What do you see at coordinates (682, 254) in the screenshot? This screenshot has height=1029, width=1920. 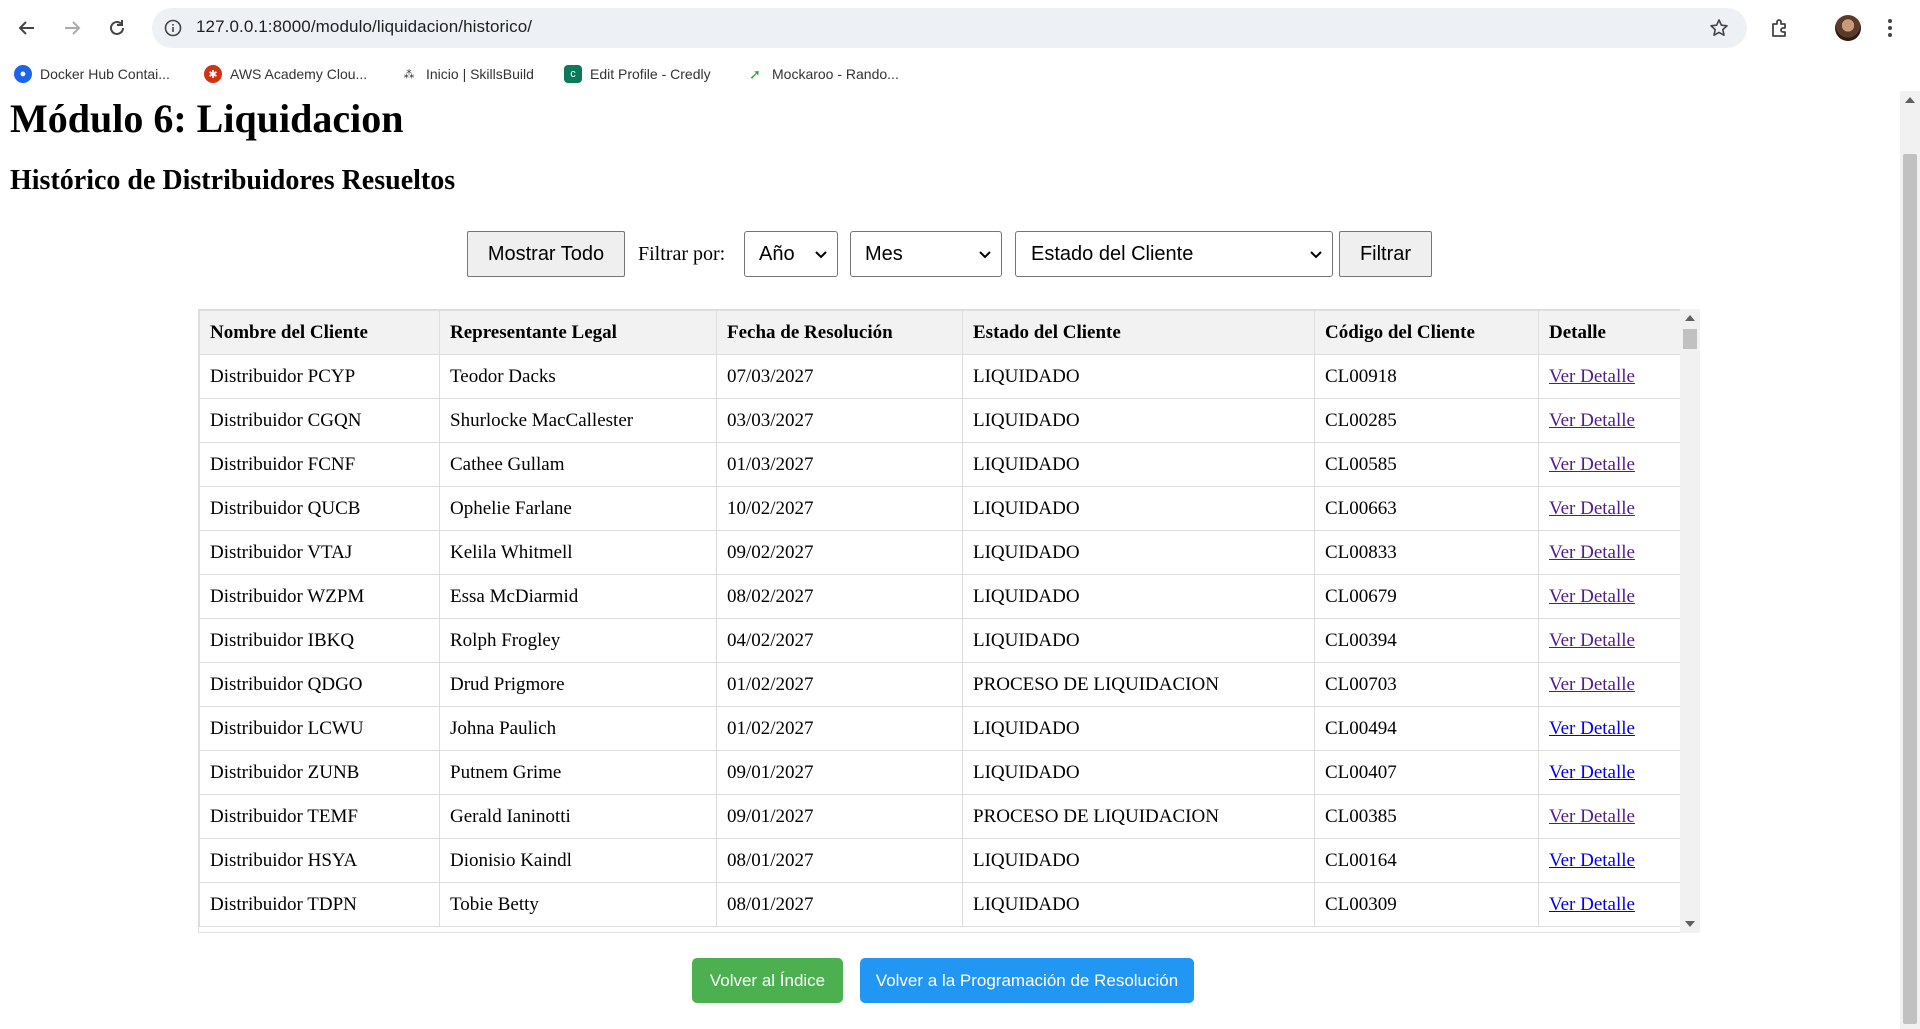 I see `filter-by-label: Filtrar por:` at bounding box center [682, 254].